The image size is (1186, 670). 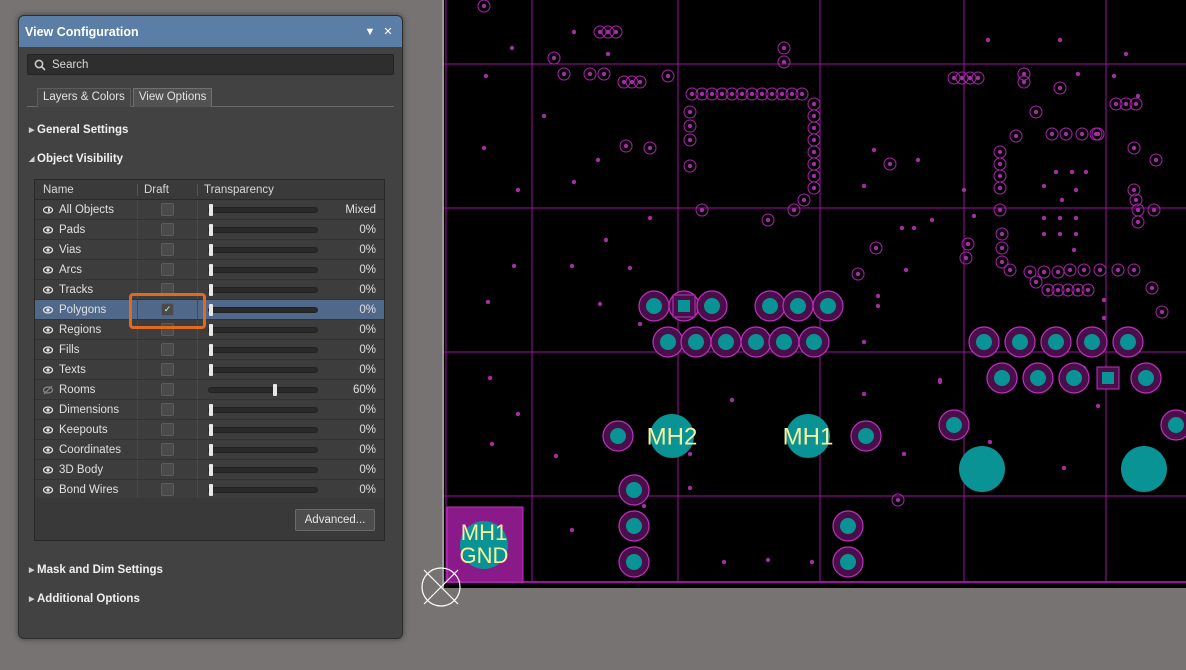 I want to click on table-row: All Objects Mixed, so click(x=209, y=210).